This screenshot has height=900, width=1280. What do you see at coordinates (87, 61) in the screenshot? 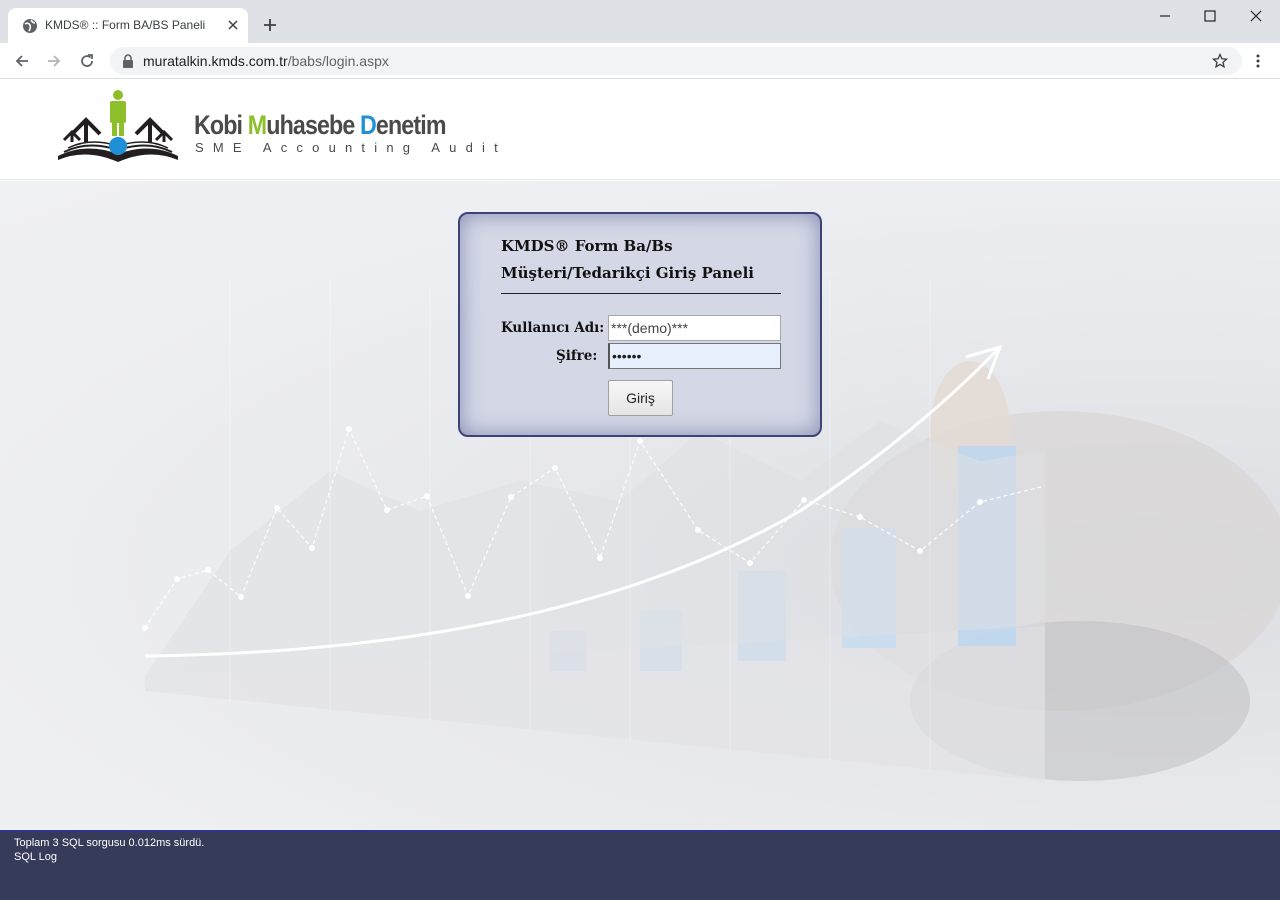
I see `reload-icon` at bounding box center [87, 61].